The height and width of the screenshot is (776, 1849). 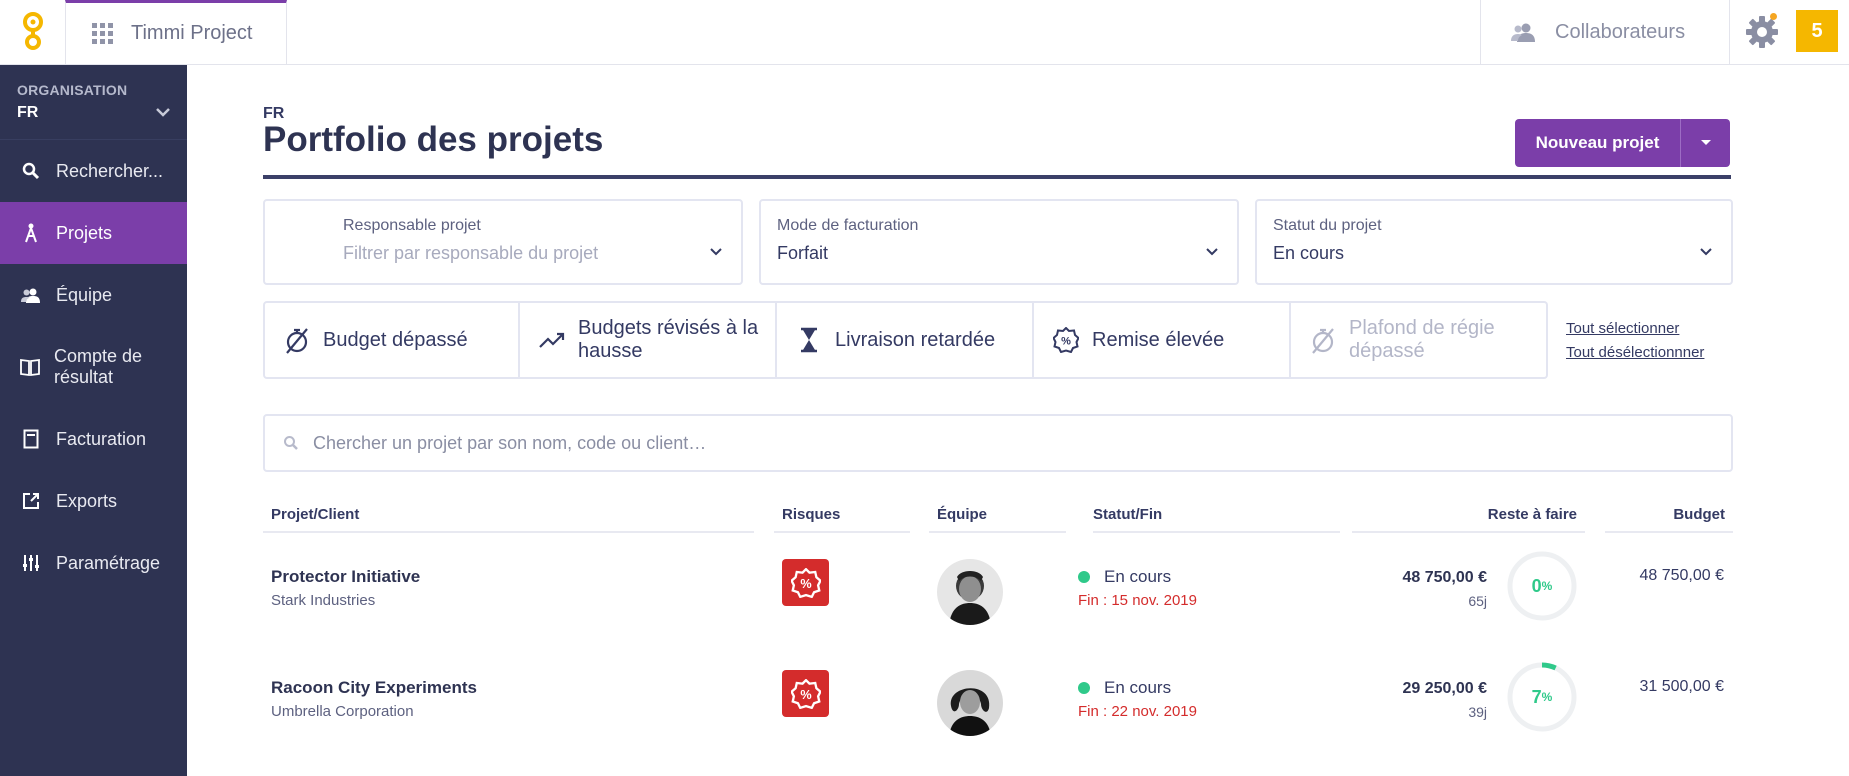 I want to click on sidebar-item-facturation: Facturation, so click(x=93, y=439).